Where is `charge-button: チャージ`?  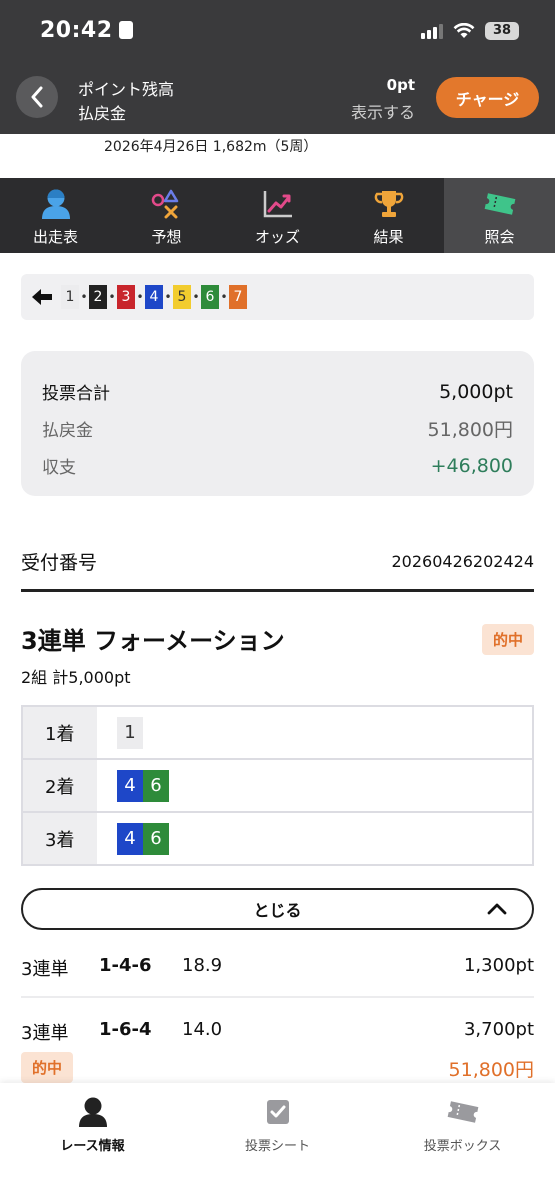
charge-button: チャージ is located at coordinates (487, 97).